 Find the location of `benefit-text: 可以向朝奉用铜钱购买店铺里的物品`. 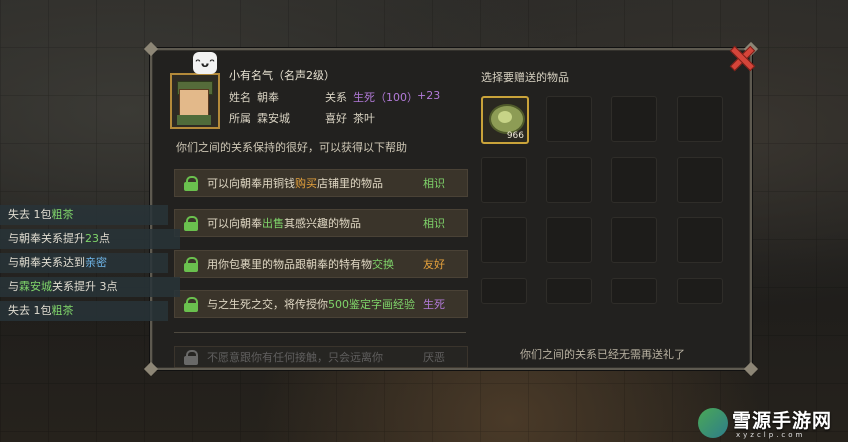

benefit-text: 可以向朝奉用铜钱购买店铺里的物品 is located at coordinates (295, 183).